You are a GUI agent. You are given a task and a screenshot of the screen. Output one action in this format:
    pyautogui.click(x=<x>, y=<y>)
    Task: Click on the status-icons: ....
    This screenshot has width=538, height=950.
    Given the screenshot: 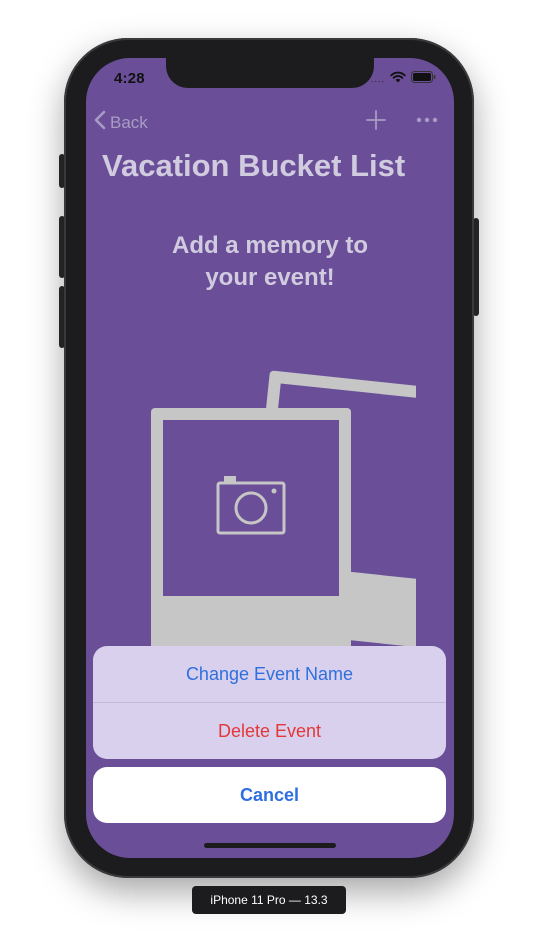 What is the action you would take?
    pyautogui.click(x=403, y=79)
    